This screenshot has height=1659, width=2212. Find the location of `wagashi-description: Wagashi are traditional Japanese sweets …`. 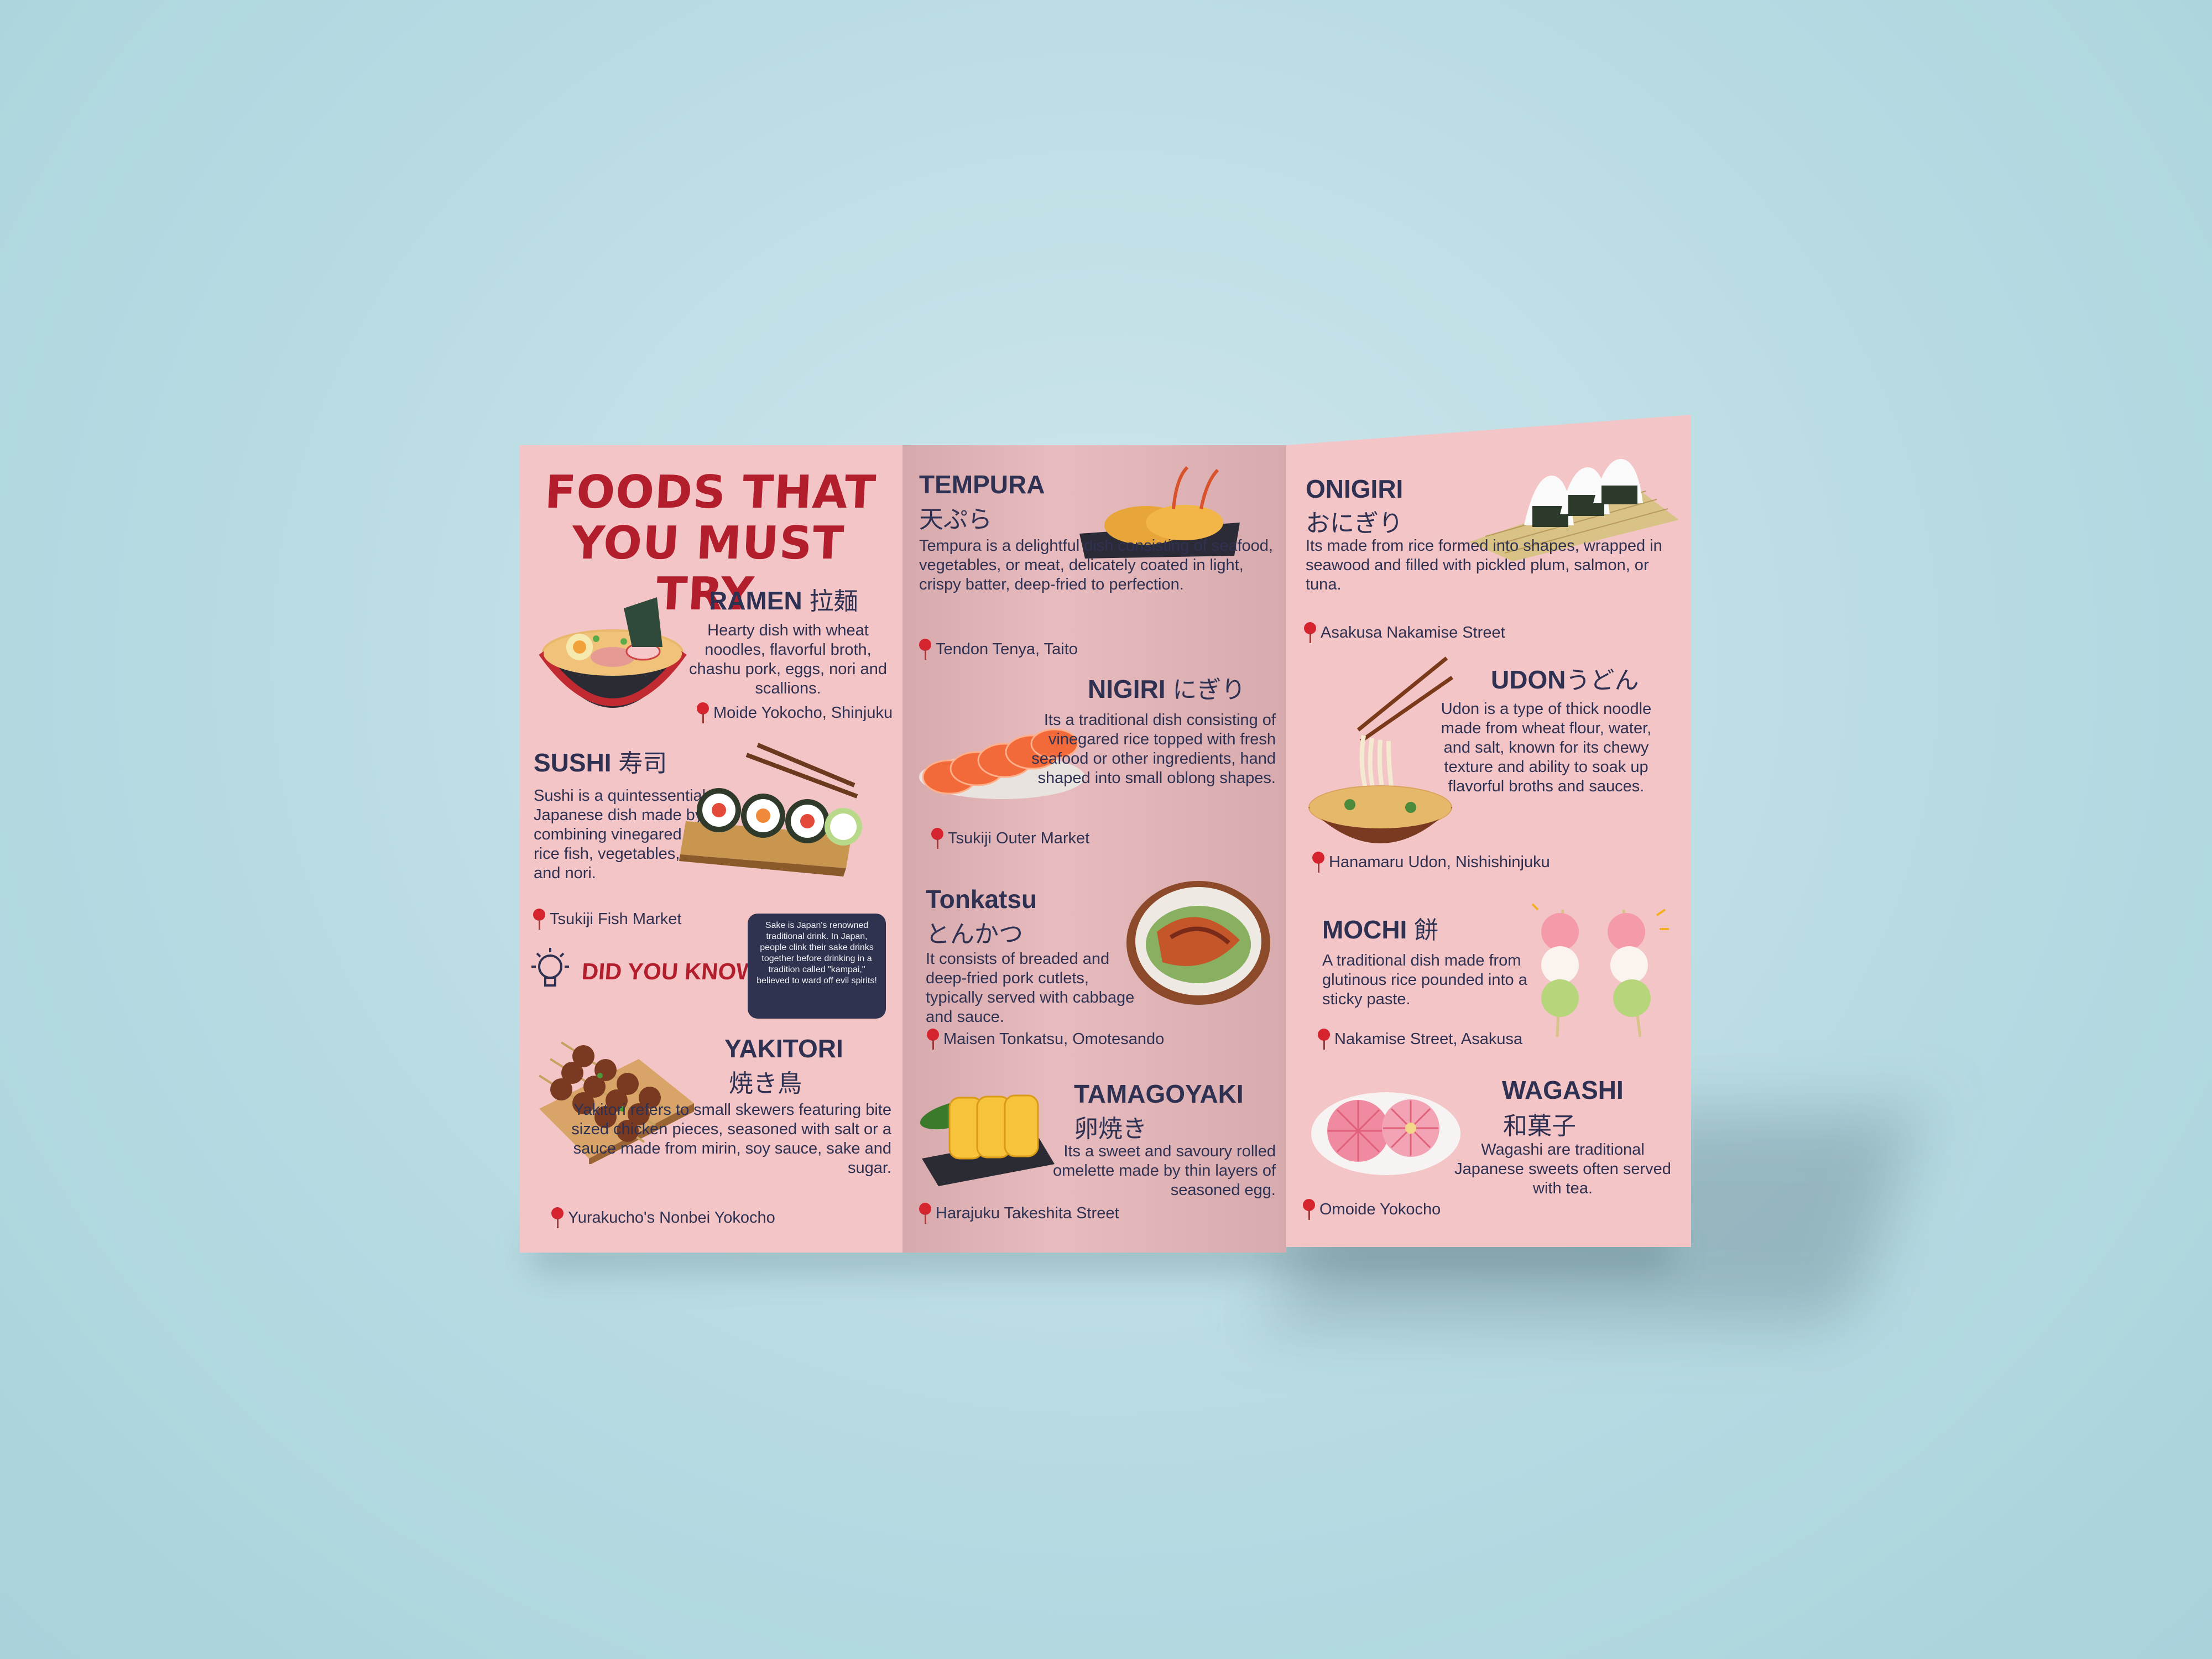

wagashi-description: Wagashi are traditional Japanese sweets … is located at coordinates (1563, 1169).